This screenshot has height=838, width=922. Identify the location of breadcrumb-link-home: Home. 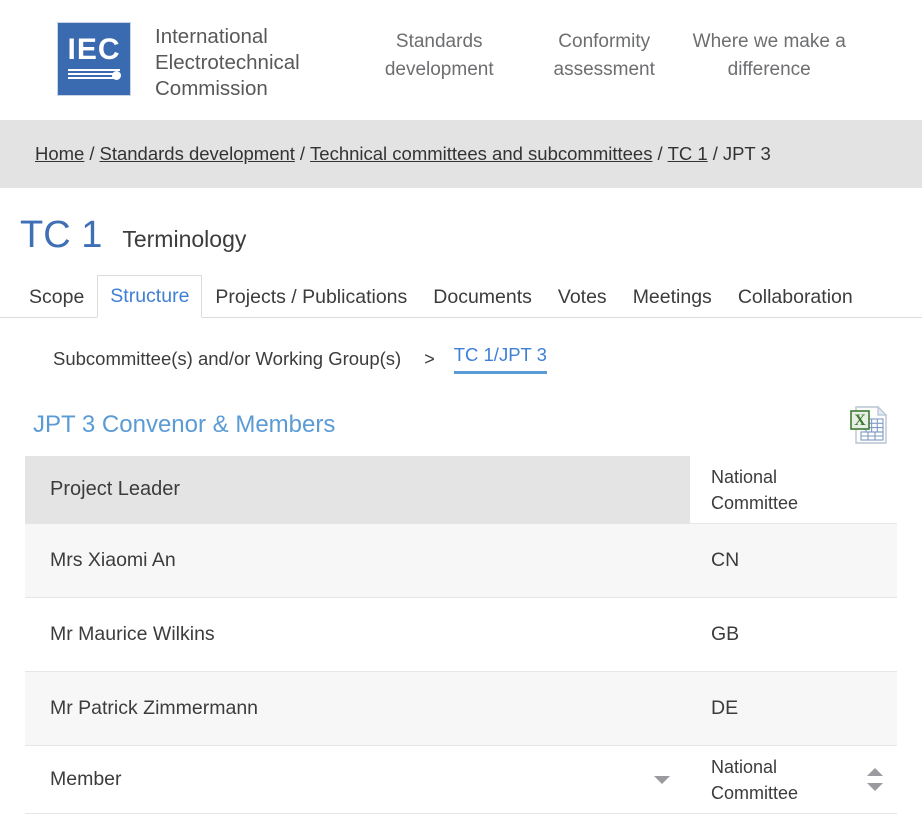
(59, 153).